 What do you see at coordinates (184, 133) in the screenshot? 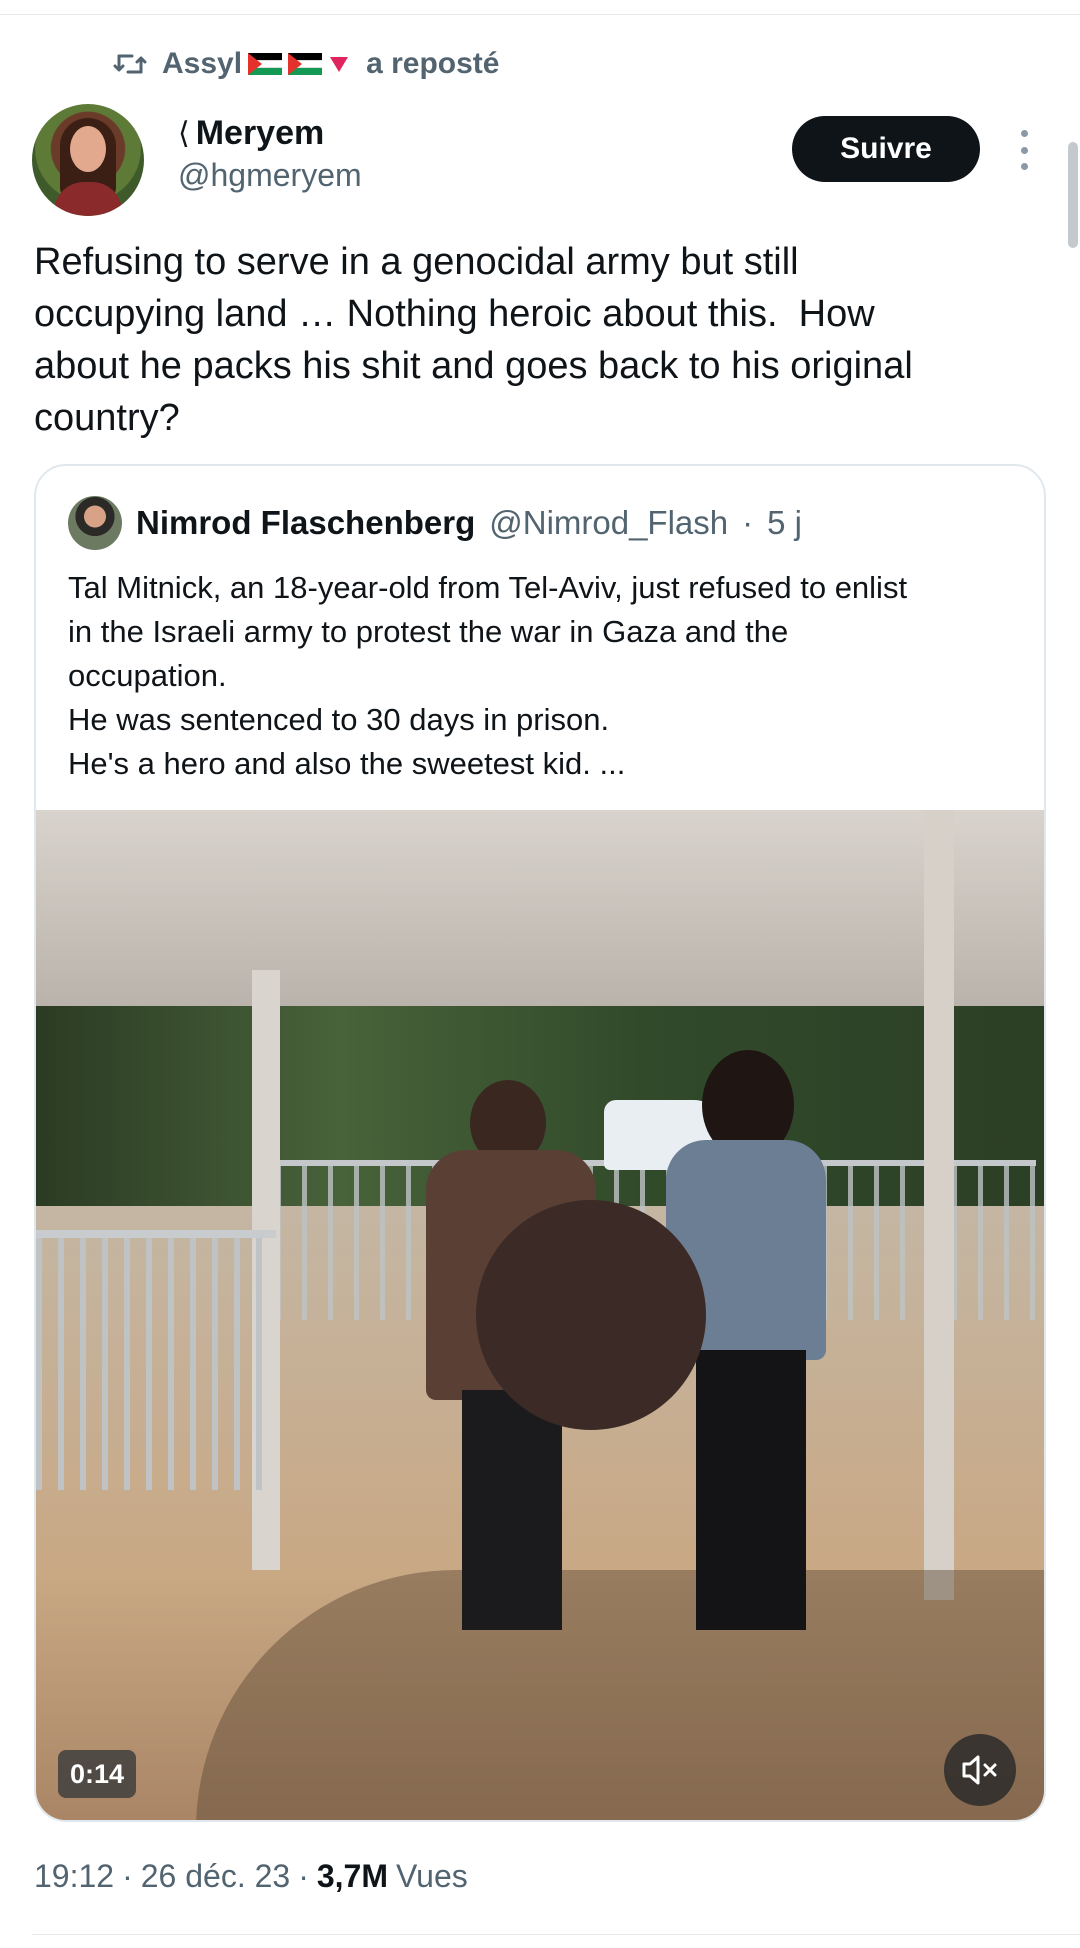
I see `name-glyph-icon: ⟨` at bounding box center [184, 133].